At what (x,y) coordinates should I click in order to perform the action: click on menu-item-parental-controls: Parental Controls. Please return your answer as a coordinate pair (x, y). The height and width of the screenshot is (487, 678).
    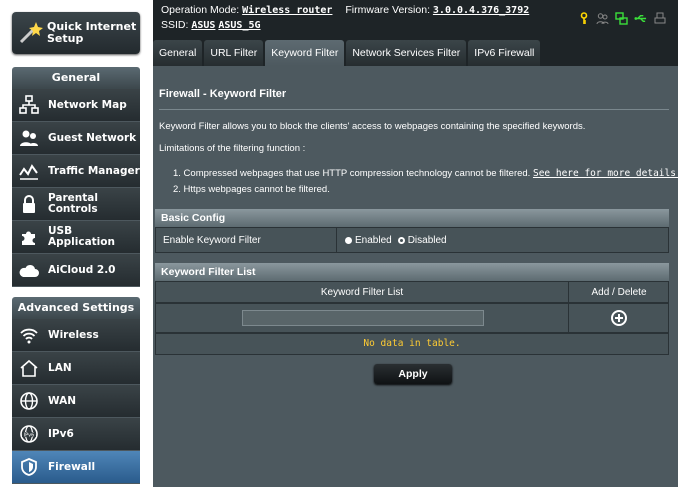
    Looking at the image, I should click on (76, 204).